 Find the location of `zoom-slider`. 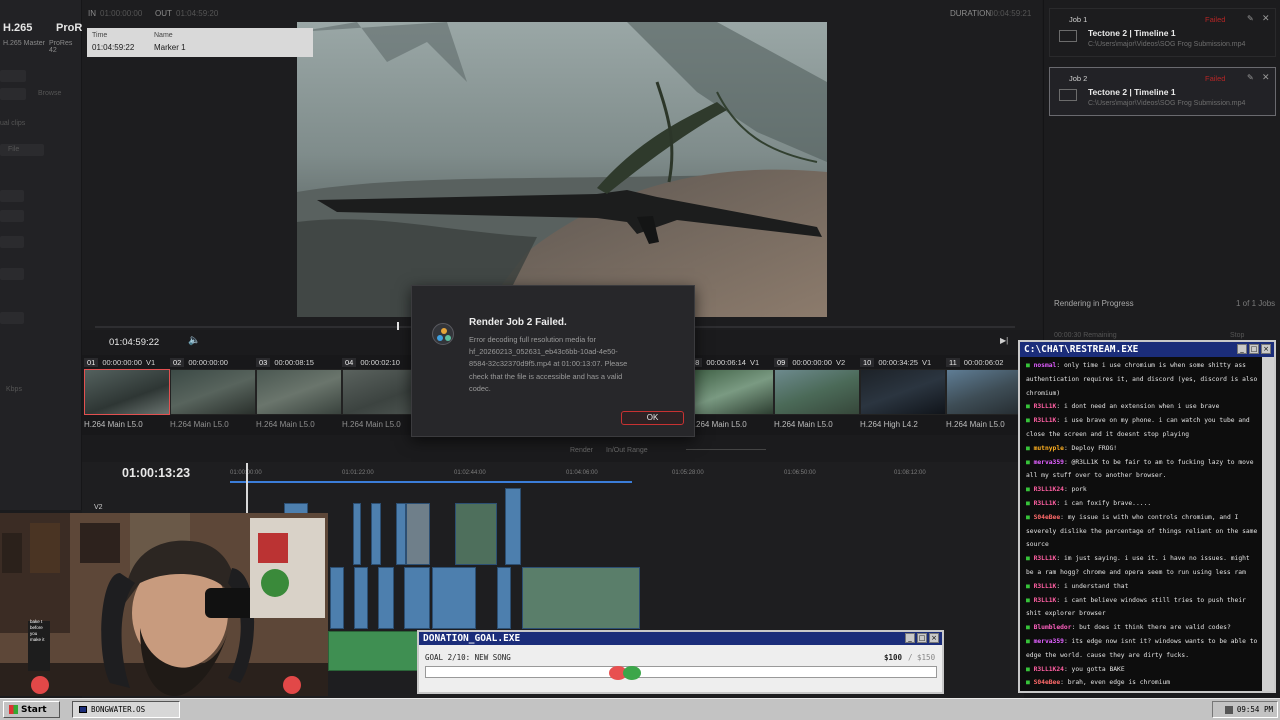

zoom-slider is located at coordinates (726, 449).